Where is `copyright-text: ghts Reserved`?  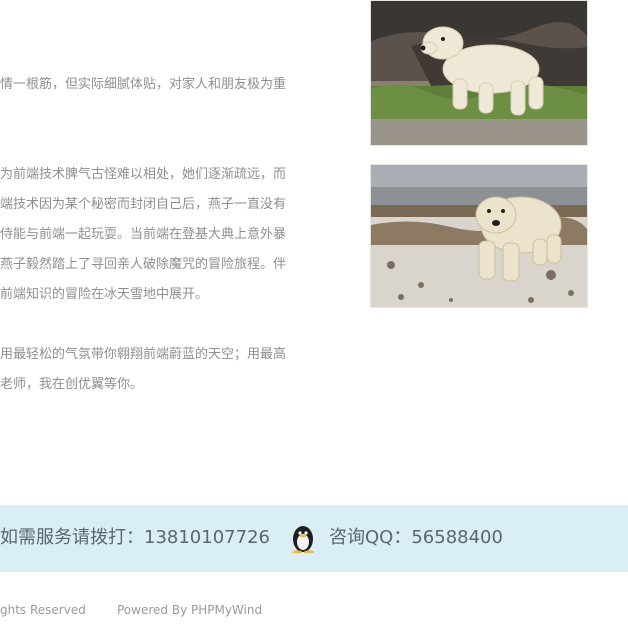
copyright-text: ghts Reserved is located at coordinates (43, 610).